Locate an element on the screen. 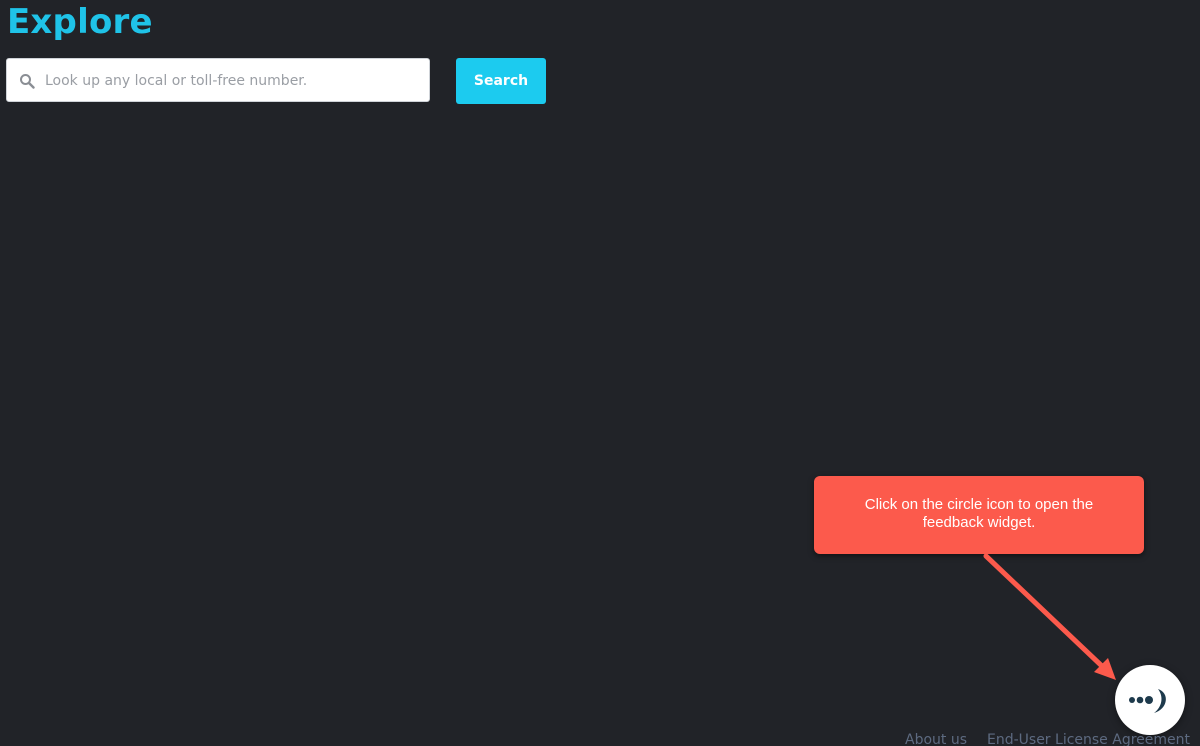 The height and width of the screenshot is (746, 1200). page-title: Explore is located at coordinates (80, 22).